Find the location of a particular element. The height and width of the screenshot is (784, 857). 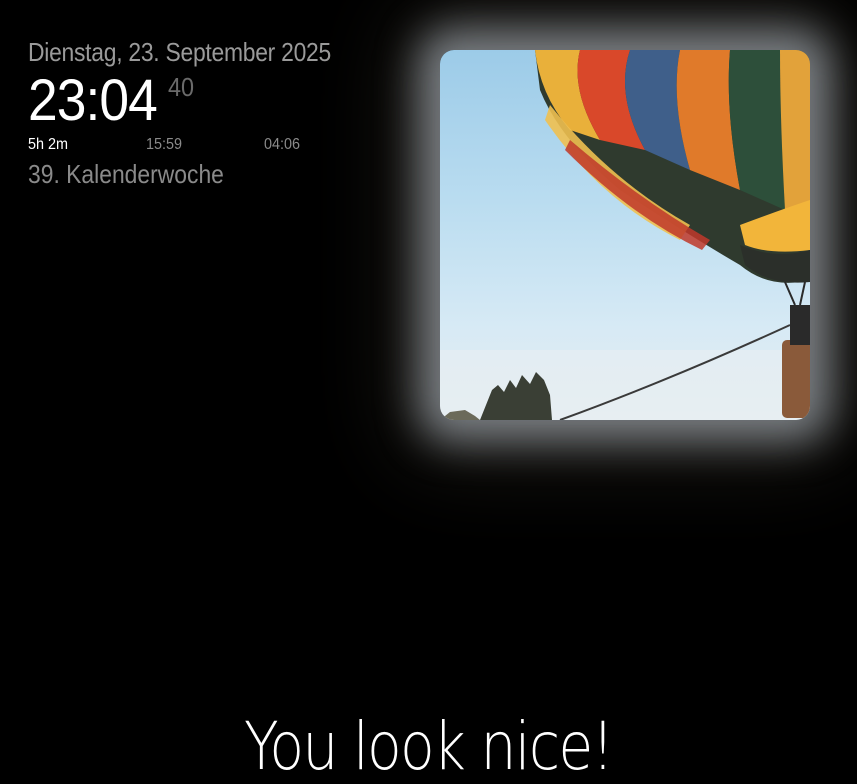

calendar-week: 39. Kalenderwoche is located at coordinates (126, 174).